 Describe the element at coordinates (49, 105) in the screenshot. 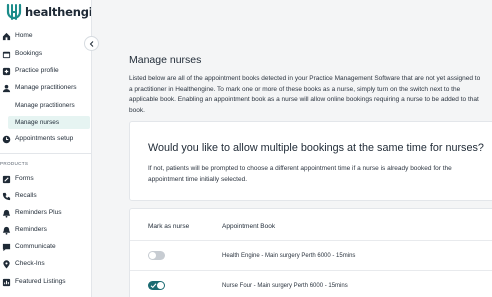

I see `sidebar-subitem-manage-practitioners: Manage practitioners` at that location.